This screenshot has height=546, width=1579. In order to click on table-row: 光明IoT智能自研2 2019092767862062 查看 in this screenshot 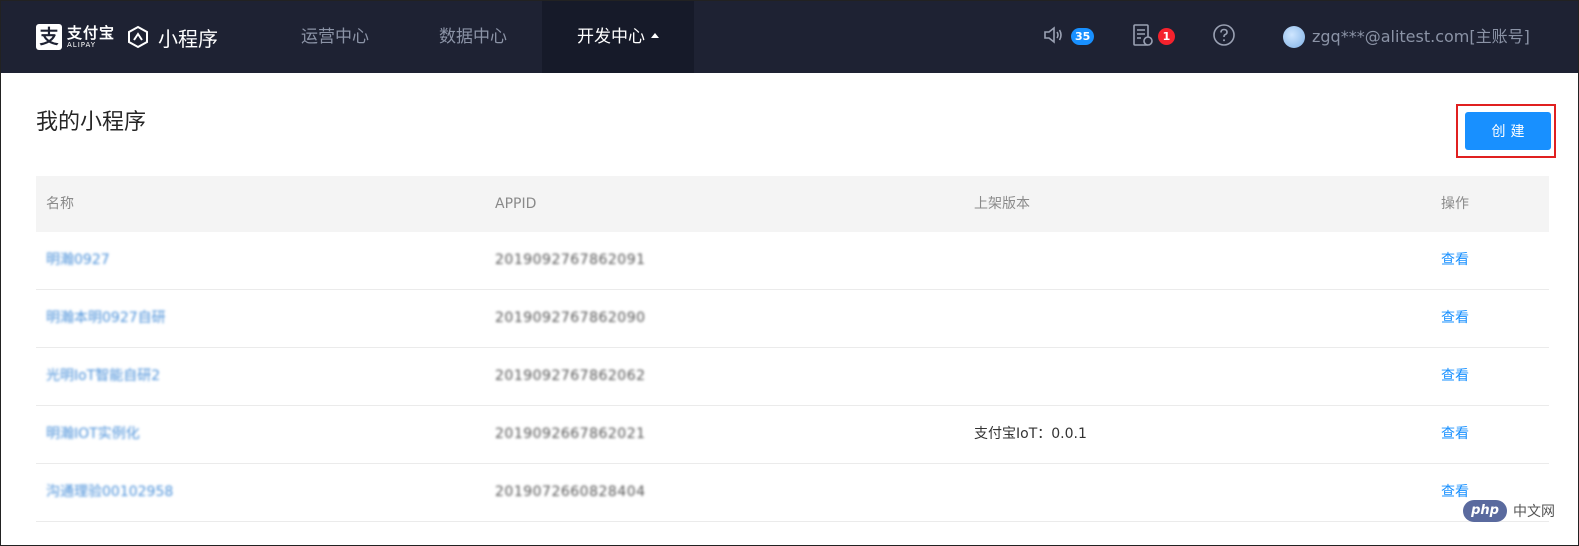, I will do `click(792, 377)`.